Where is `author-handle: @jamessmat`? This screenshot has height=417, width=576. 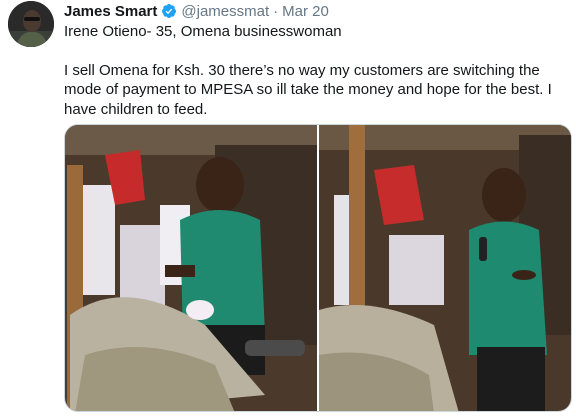 author-handle: @jamessmat is located at coordinates (225, 11).